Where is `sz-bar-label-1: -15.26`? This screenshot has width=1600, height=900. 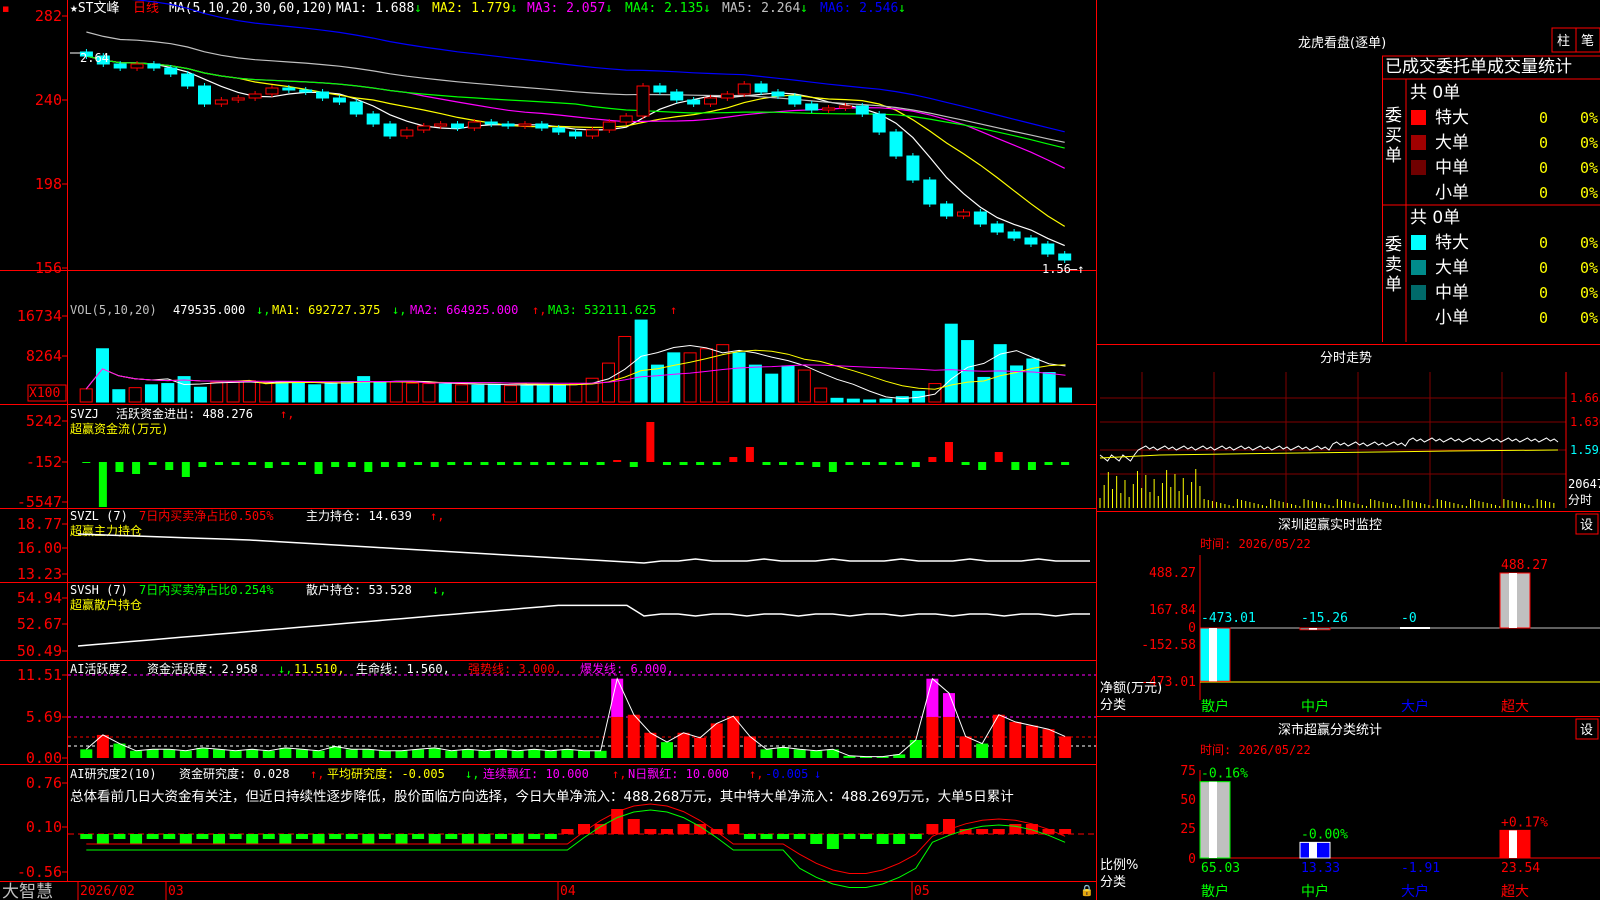
sz-bar-label-1: -15.26 is located at coordinates (1324, 618).